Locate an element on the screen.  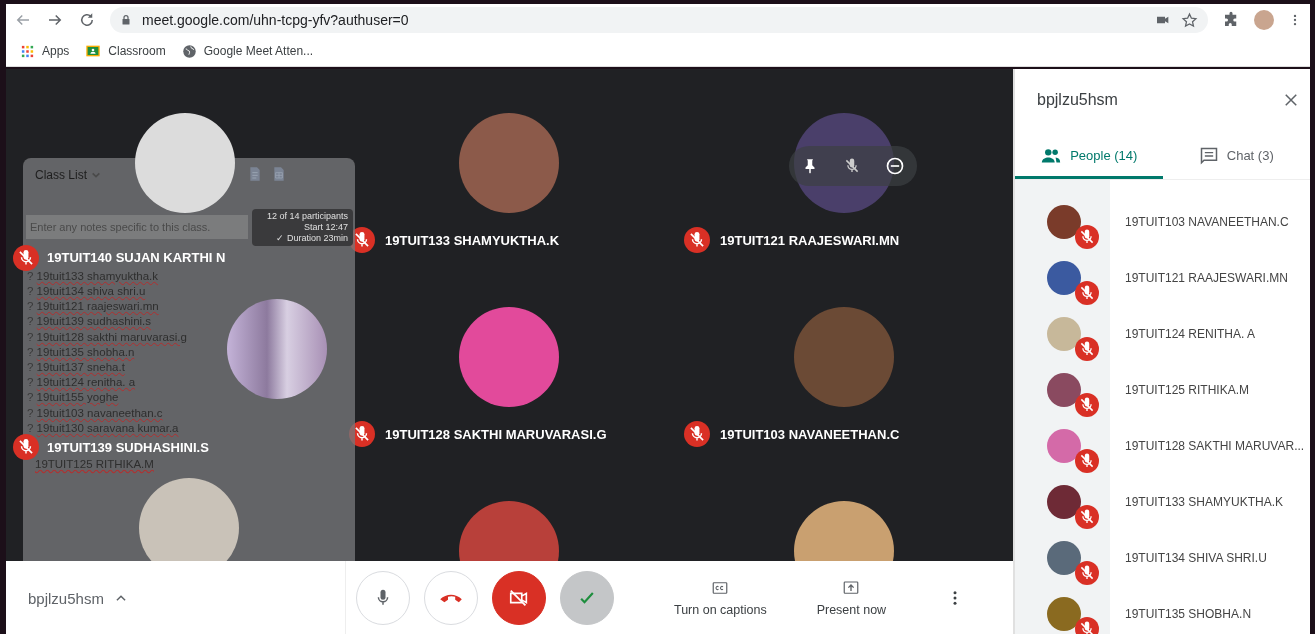
class-list-entry: ? 19tuit128 sakthi maruvarasi.g is located at coordinates (107, 337).